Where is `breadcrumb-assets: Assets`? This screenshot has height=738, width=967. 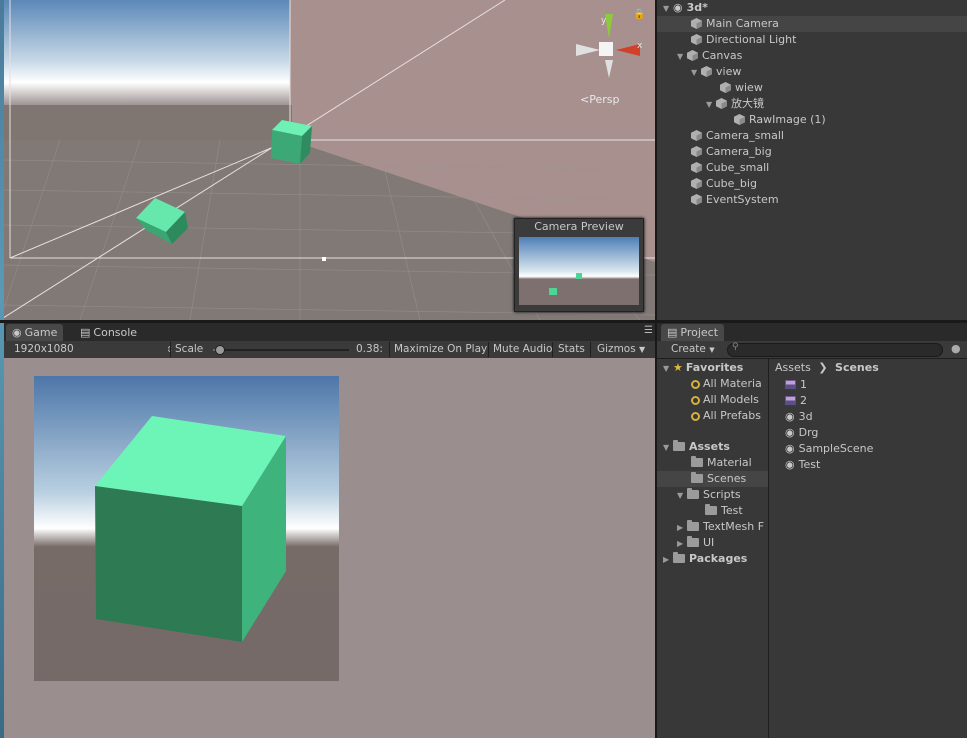
breadcrumb-assets: Assets is located at coordinates (793, 367).